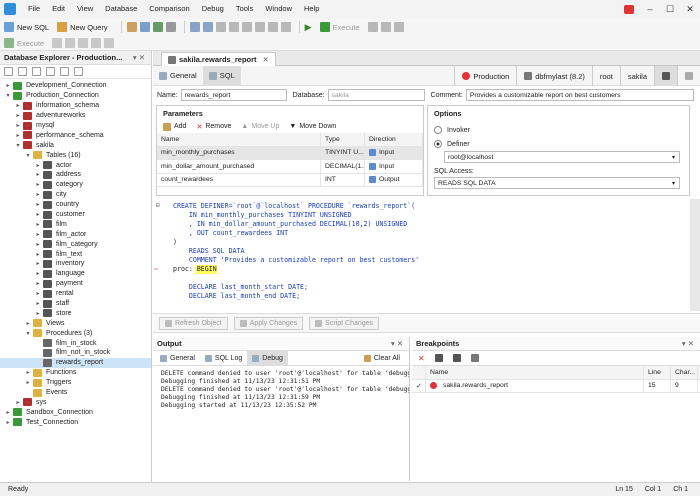  I want to click on tree-item: ▾ Tables (16), so click(75, 155).